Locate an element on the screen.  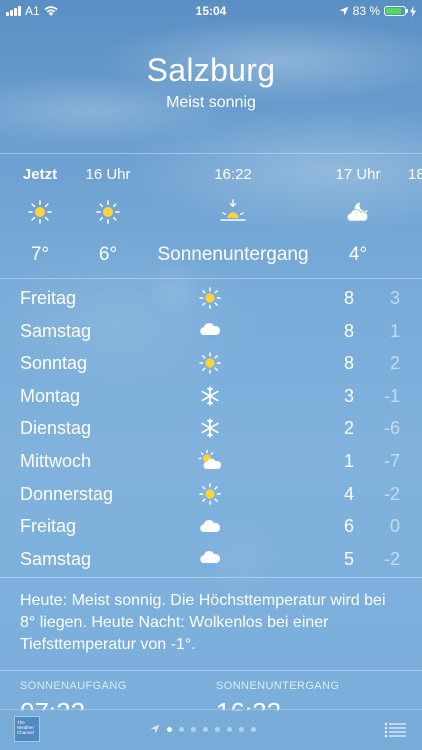
moon-cloud-icon is located at coordinates (357, 212).